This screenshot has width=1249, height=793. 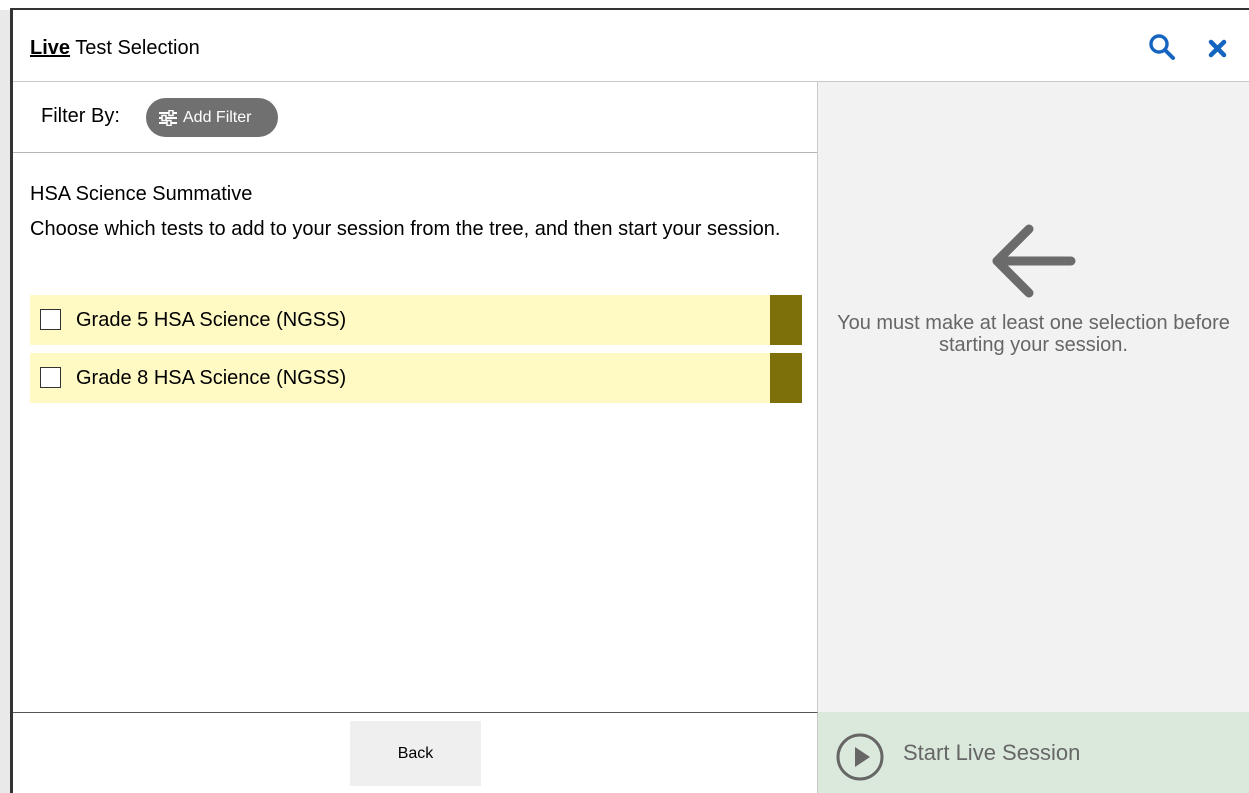 I want to click on background-top-edge, so click(x=624, y=5).